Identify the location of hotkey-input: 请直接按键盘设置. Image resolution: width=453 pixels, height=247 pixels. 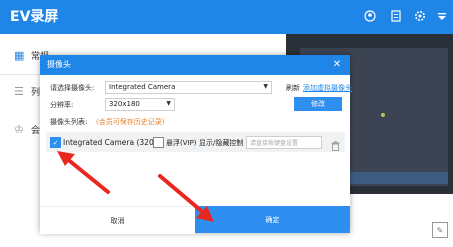
(284, 142).